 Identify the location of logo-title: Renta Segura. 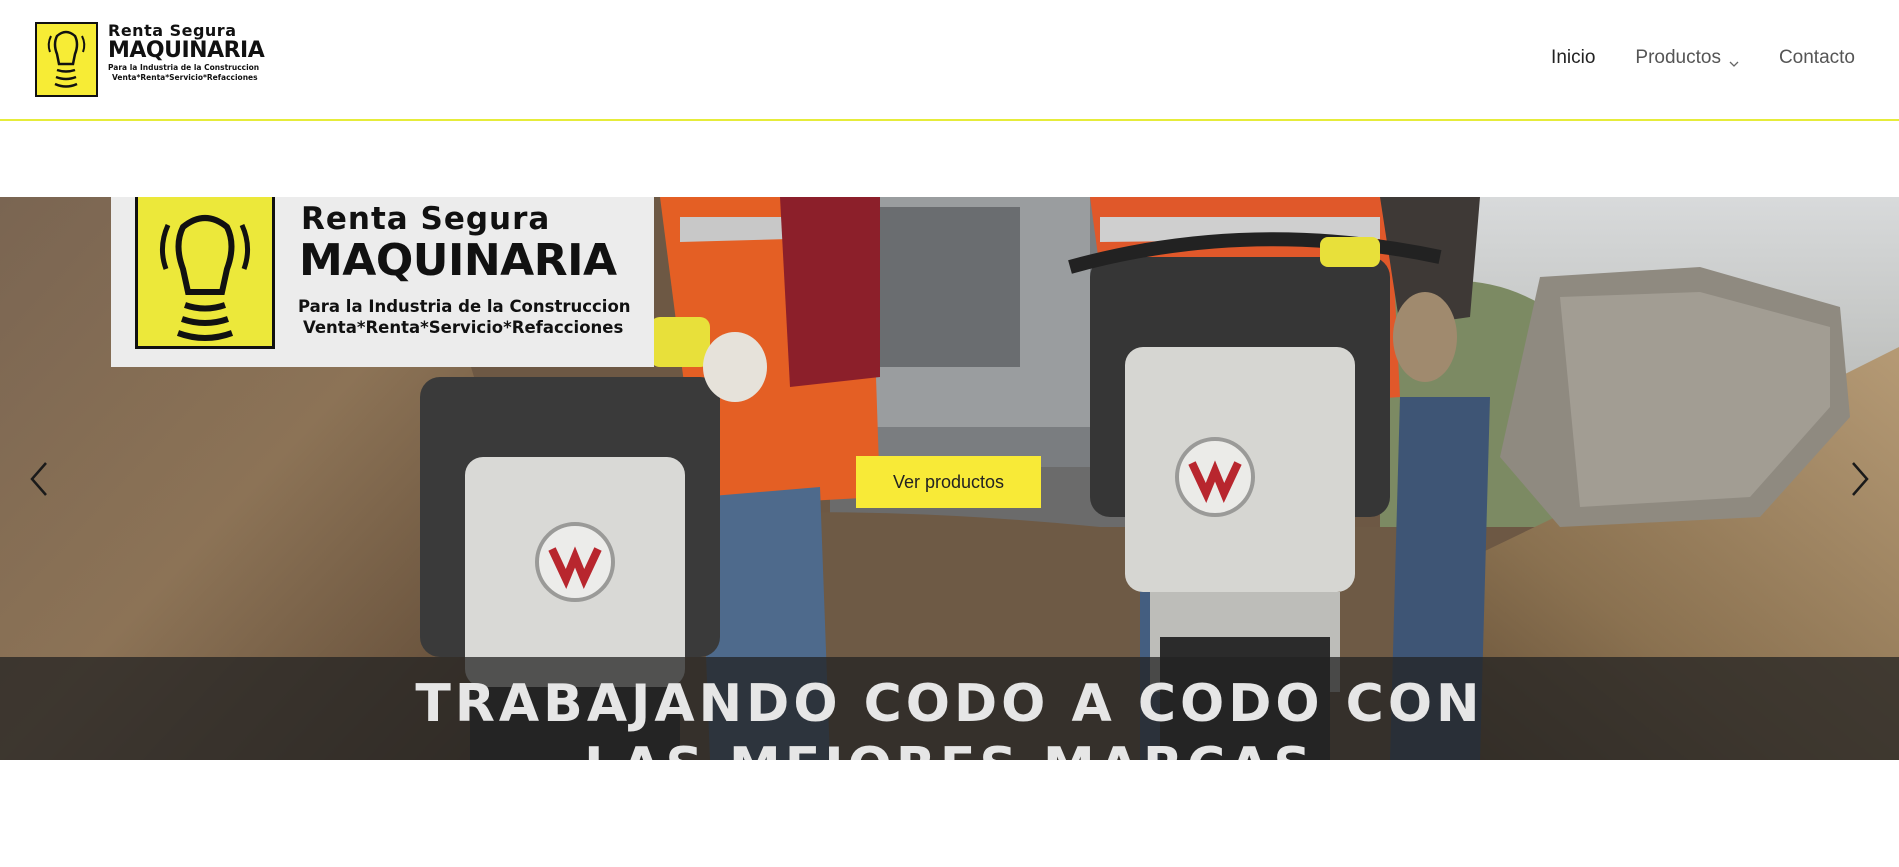
(172, 30).